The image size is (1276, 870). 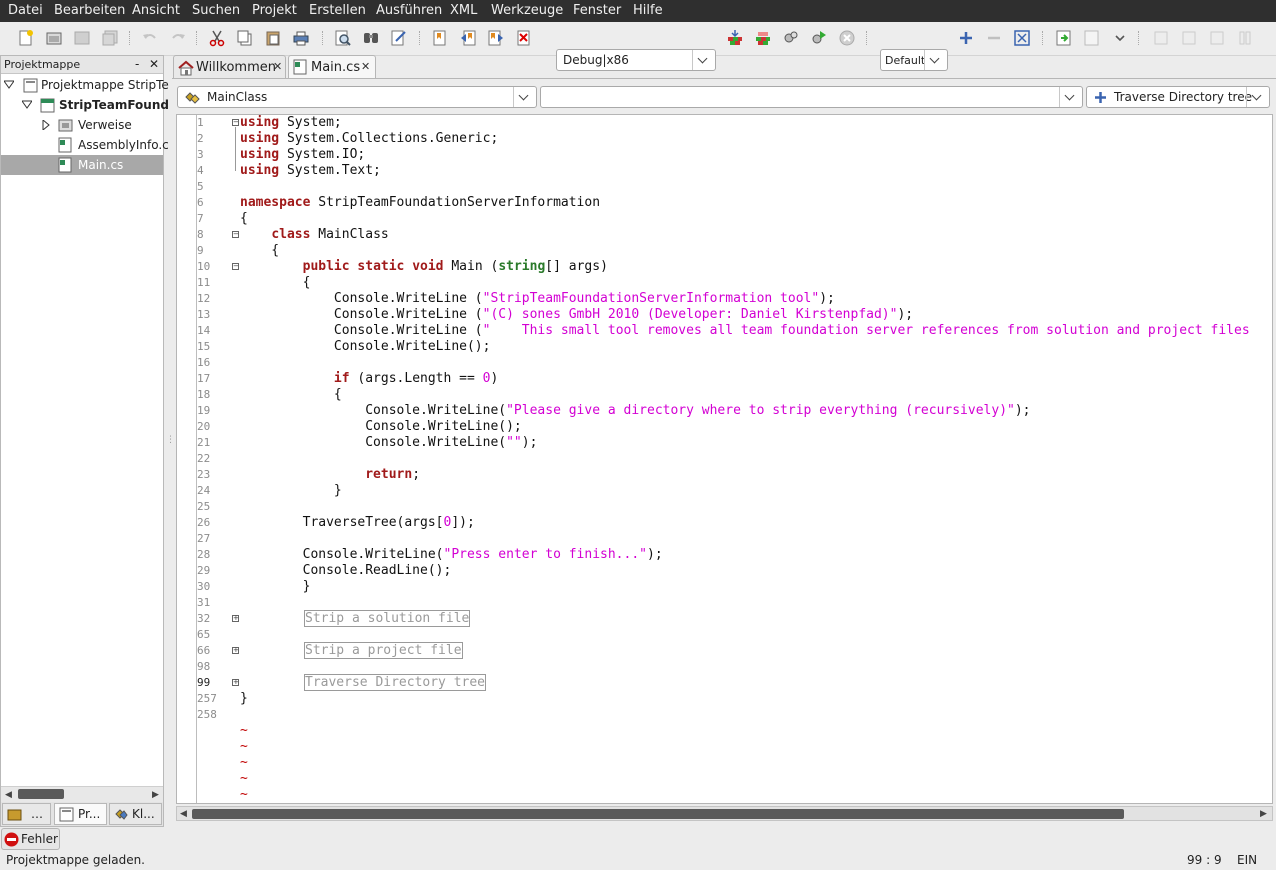 I want to click on tree-item-assemblyinfo: AssemblyInfo.c, so click(x=85, y=145).